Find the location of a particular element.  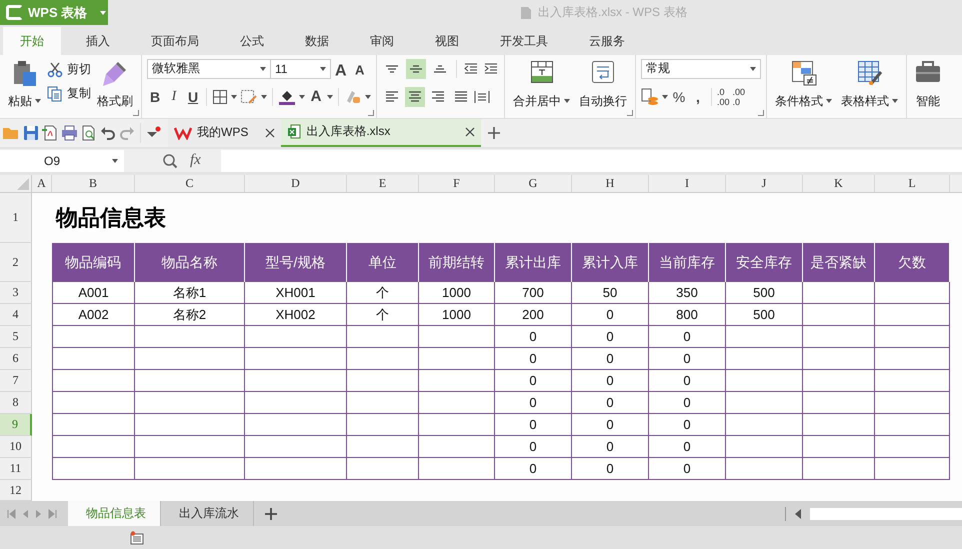

notes-icon is located at coordinates (137, 537).